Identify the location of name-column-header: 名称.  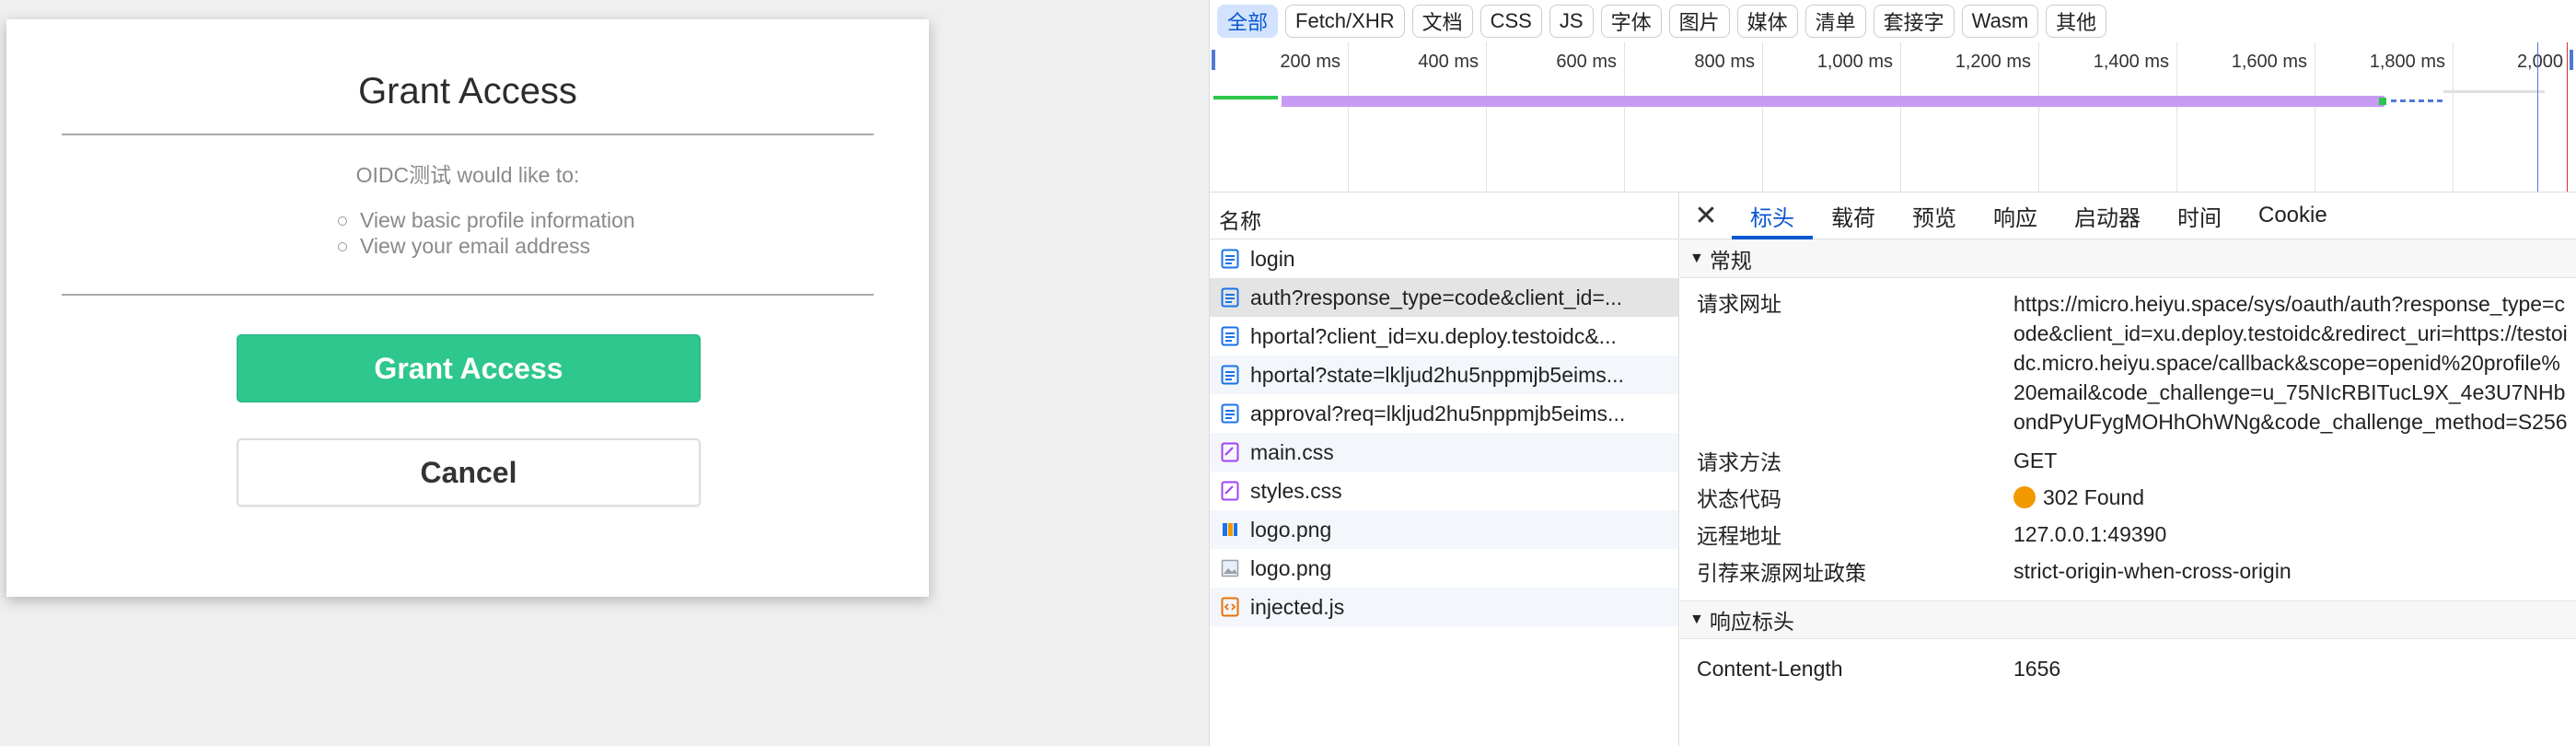
(1444, 215).